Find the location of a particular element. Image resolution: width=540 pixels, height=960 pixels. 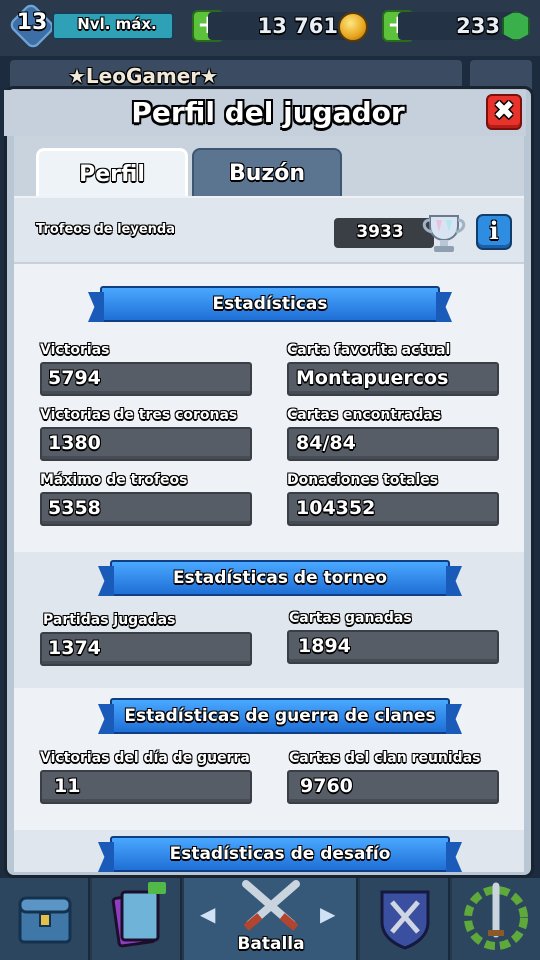

stat-label: Victorias del día de guerra is located at coordinates (145, 758).